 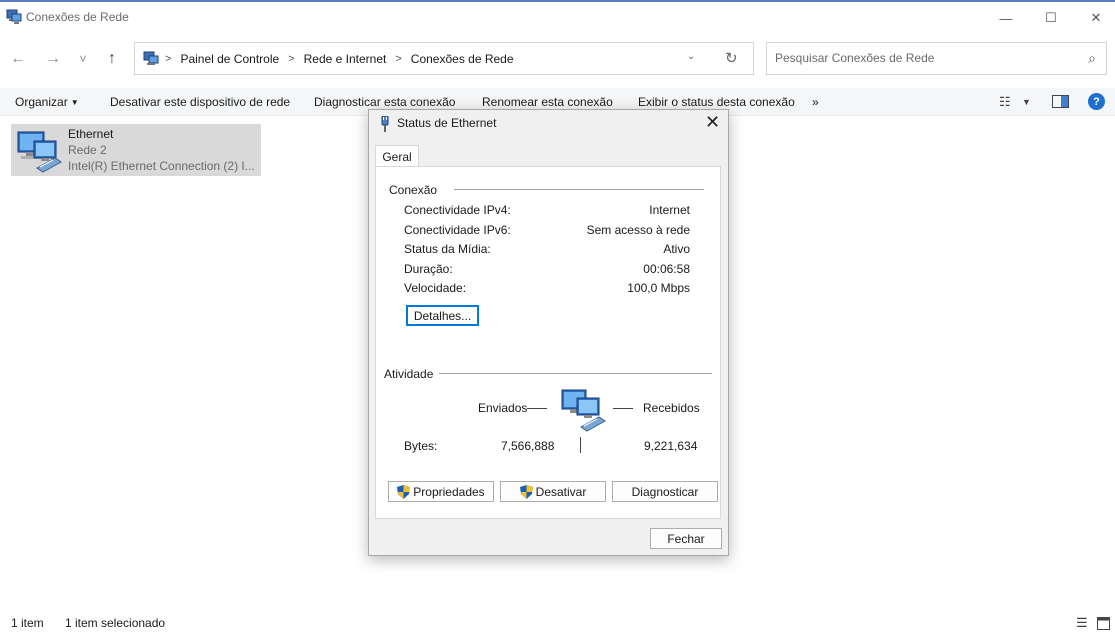 I want to click on organize-menu: Organizar ▼, so click(x=47, y=102).